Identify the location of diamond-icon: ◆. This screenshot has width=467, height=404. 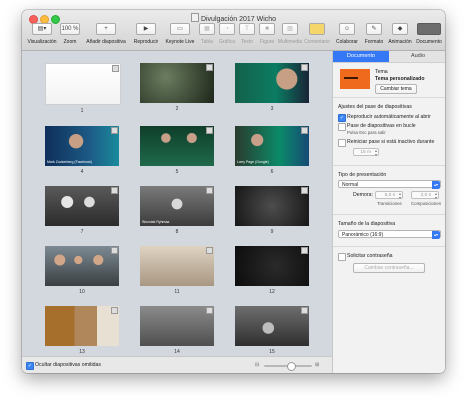
(400, 29).